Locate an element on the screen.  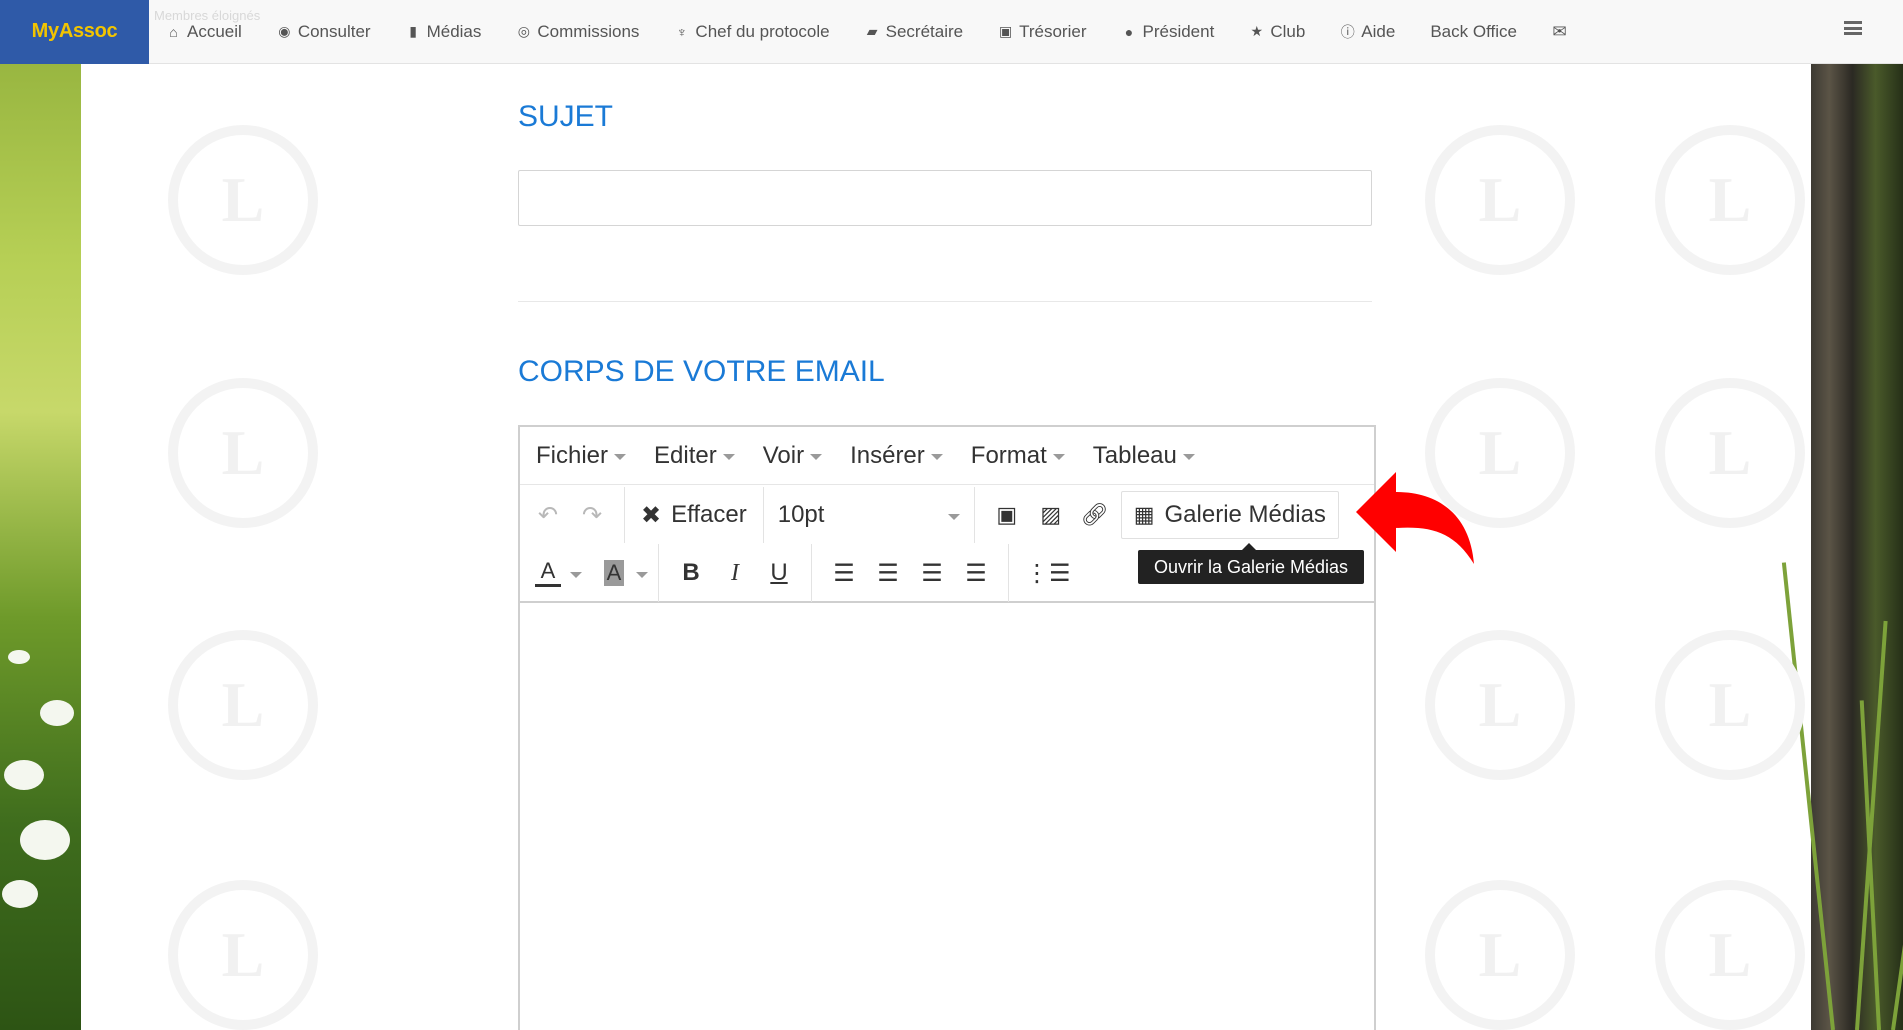
nav-item-commissions: ◎ Commissions is located at coordinates (578, 31).